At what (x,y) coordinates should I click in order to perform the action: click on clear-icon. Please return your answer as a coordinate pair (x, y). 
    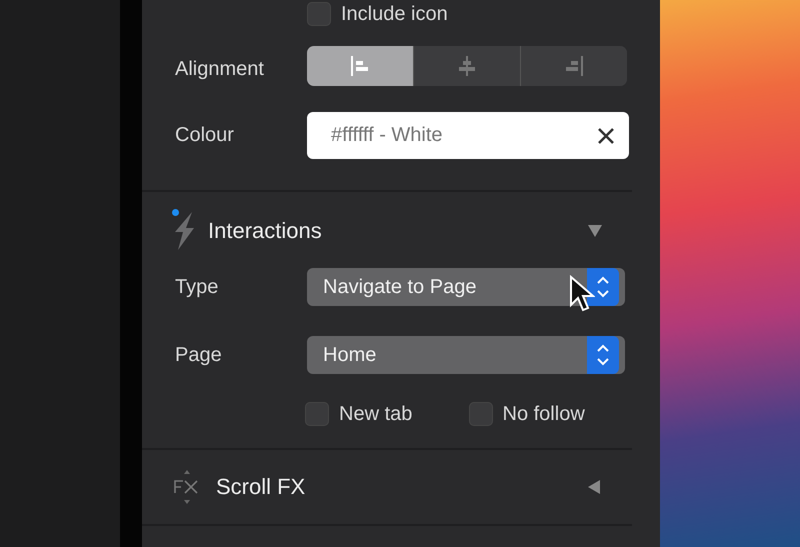
    Looking at the image, I should click on (606, 135).